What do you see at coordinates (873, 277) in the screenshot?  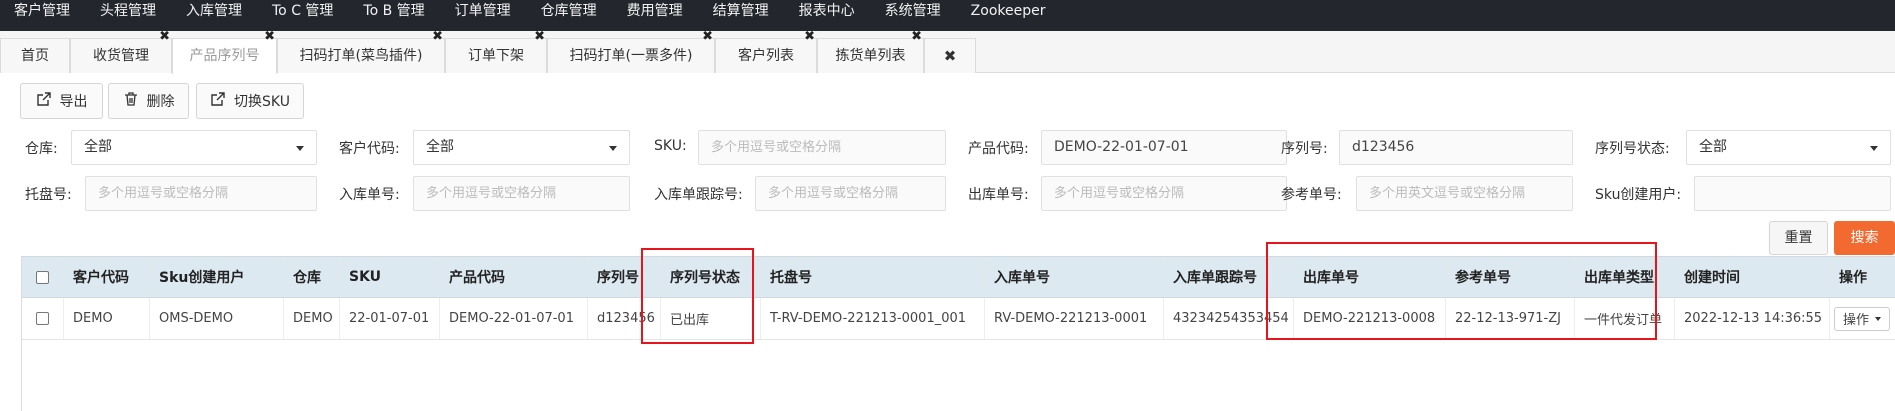 I see `header-pallet-no: 托盘号` at bounding box center [873, 277].